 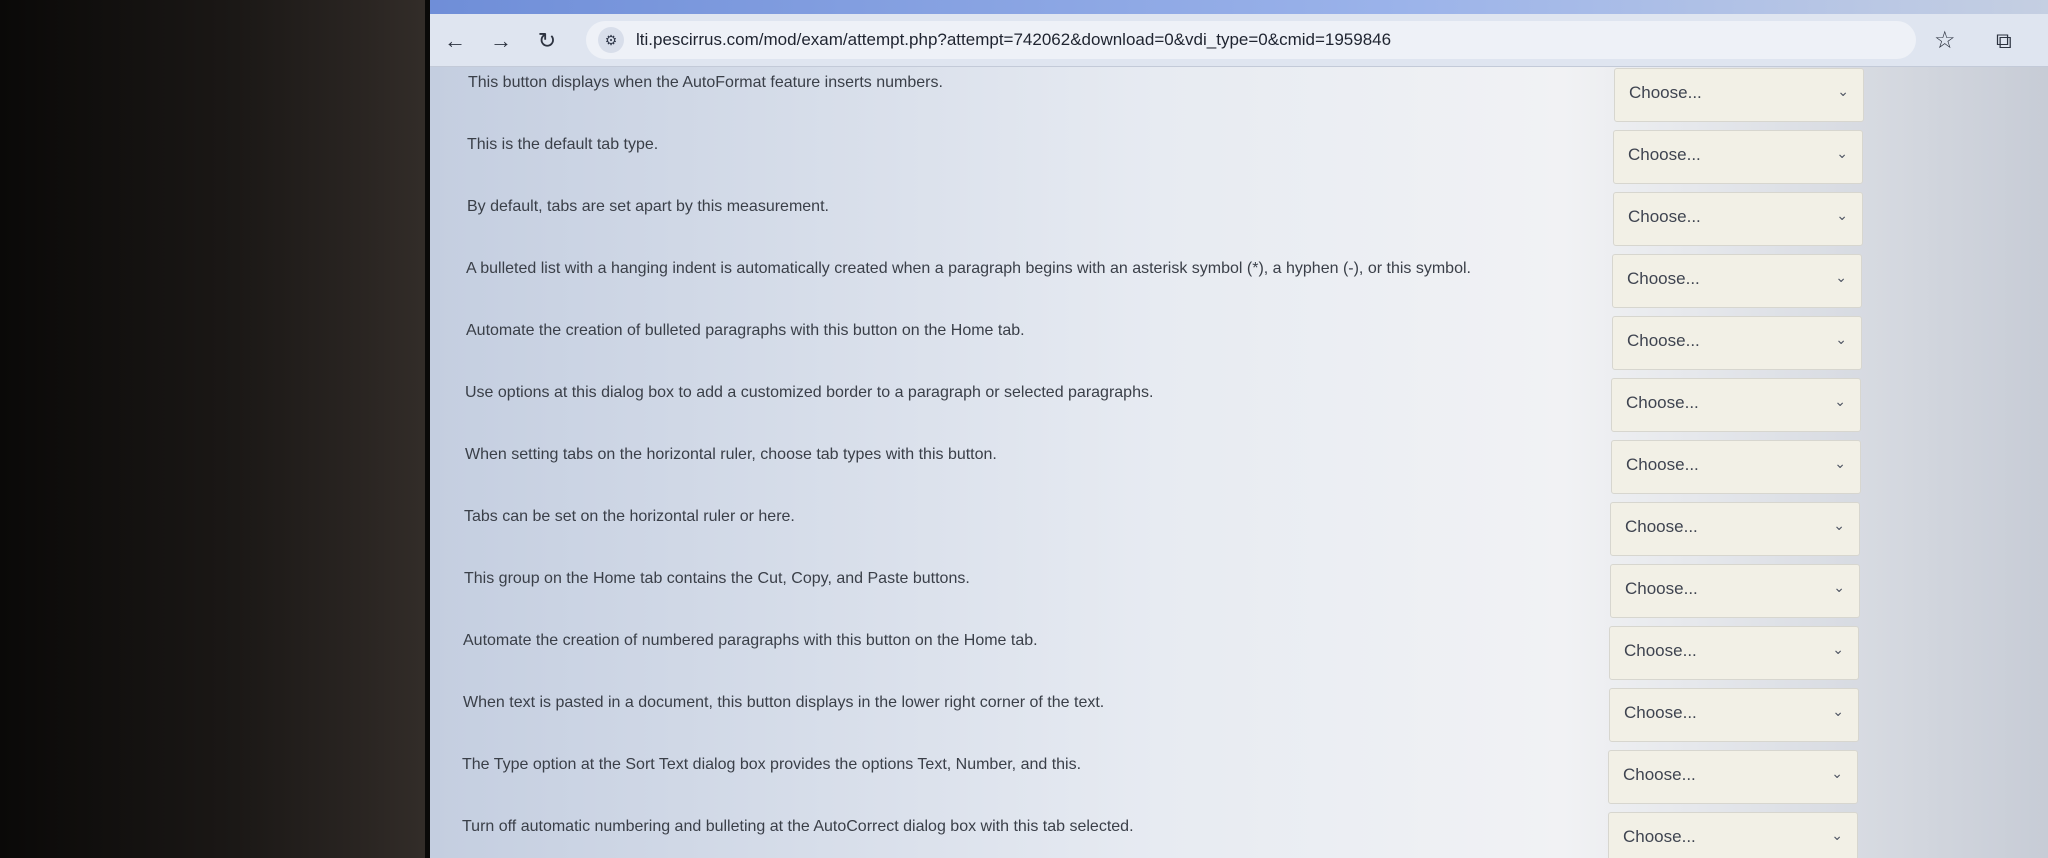 I want to click on puzzle-icon: ⧉, so click(x=2004, y=41).